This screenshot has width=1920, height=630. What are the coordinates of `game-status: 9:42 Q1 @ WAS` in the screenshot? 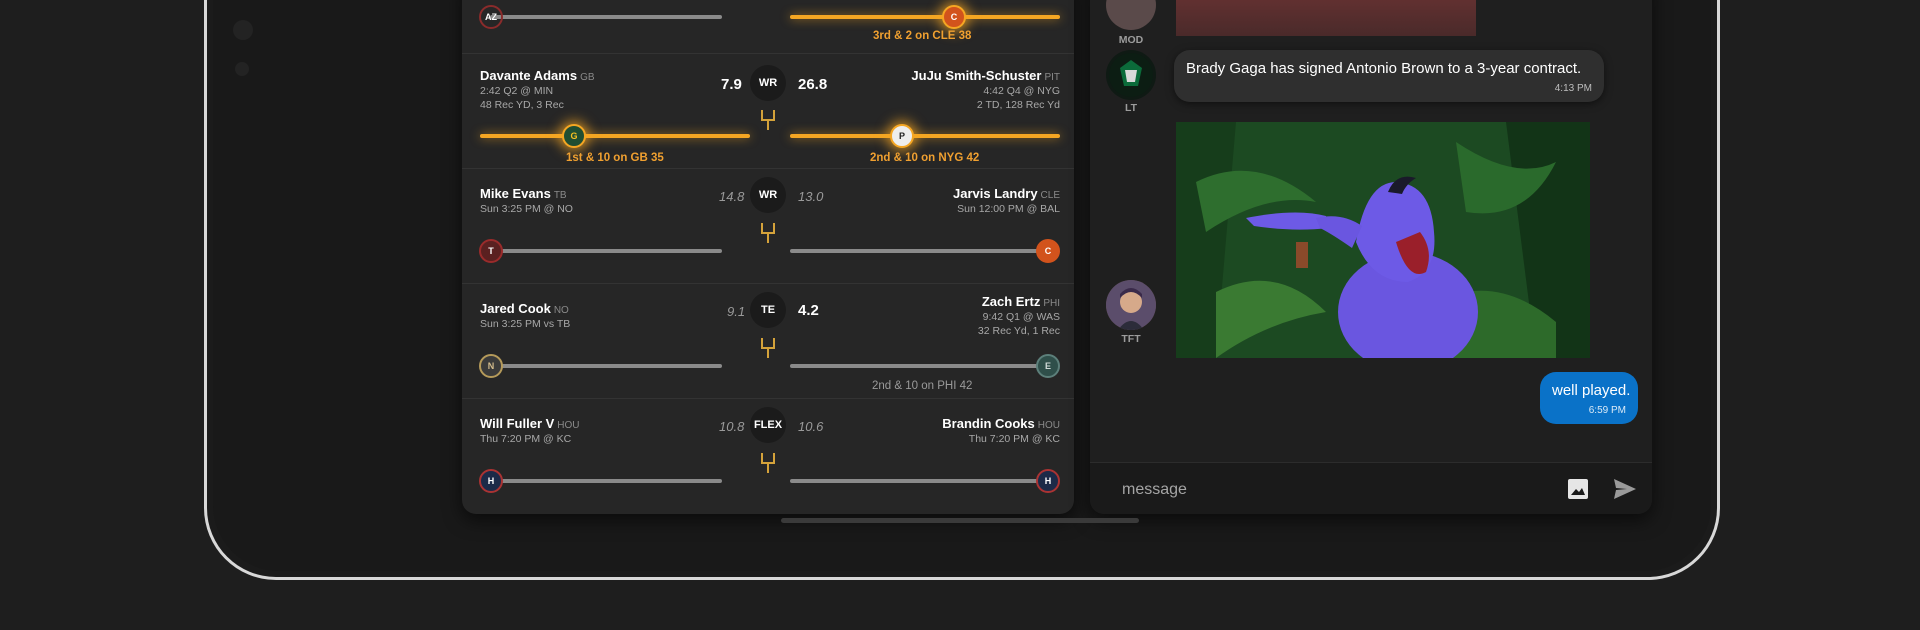 It's located at (1021, 317).